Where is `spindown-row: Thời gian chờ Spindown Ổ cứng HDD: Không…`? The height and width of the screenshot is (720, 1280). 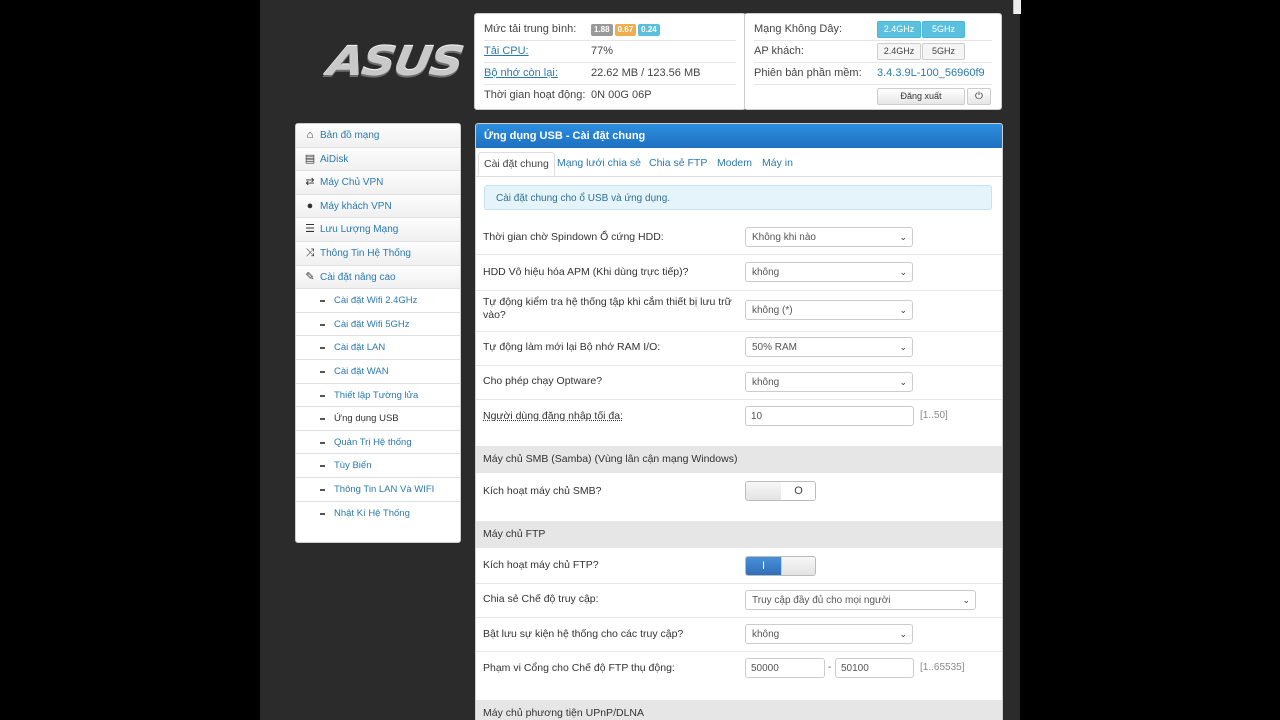 spindown-row: Thời gian chờ Spindown Ổ cứng HDD: Không… is located at coordinates (739, 237).